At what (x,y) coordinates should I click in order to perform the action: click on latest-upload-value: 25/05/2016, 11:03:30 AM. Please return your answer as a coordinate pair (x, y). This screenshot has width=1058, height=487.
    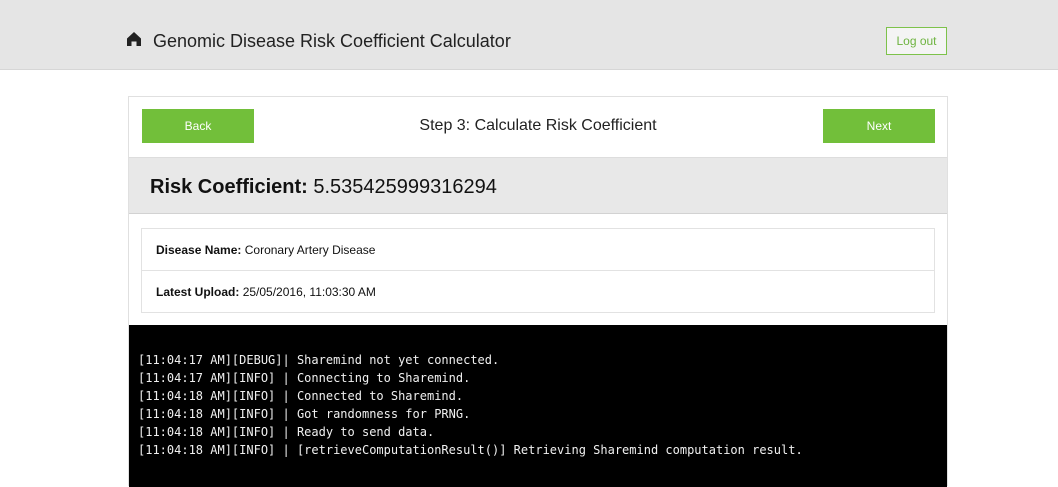
    Looking at the image, I should click on (309, 292).